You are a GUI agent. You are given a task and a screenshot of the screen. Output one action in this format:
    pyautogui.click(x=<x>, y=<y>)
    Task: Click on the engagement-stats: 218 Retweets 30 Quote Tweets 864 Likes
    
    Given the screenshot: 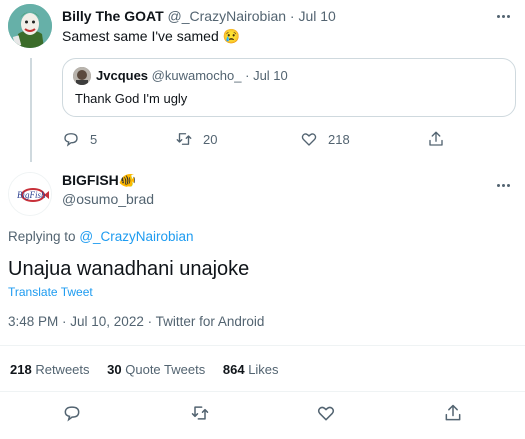 What is the action you would take?
    pyautogui.click(x=144, y=369)
    